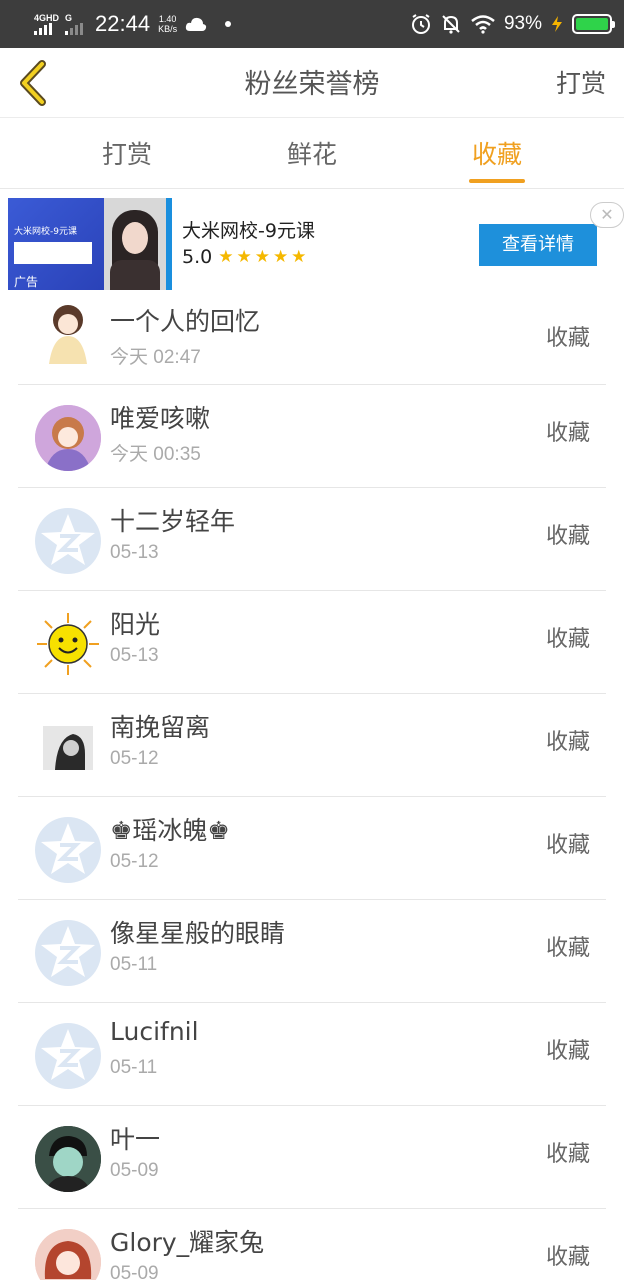  Describe the element at coordinates (123, 23) in the screenshot. I see `clock: 22:44` at that location.